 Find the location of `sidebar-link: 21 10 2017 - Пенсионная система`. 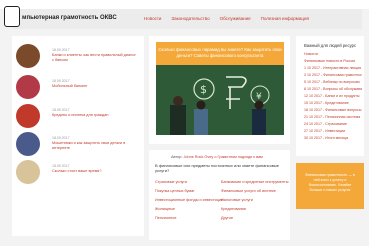

sidebar-link: 21 10 2017 - Пенсионная система is located at coordinates (333, 117).